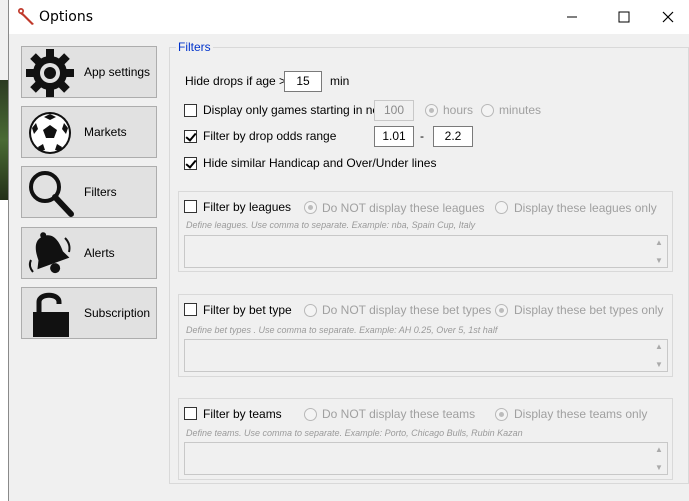 This screenshot has width=689, height=501. What do you see at coordinates (194, 47) in the screenshot?
I see `filters-group-title: Filters` at bounding box center [194, 47].